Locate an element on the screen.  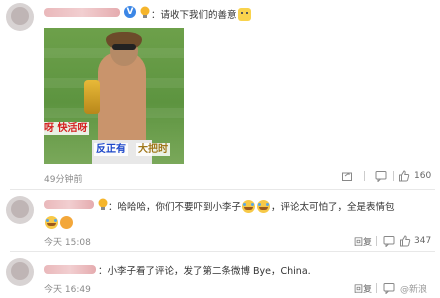
verified-icon: V is located at coordinates (130, 12).